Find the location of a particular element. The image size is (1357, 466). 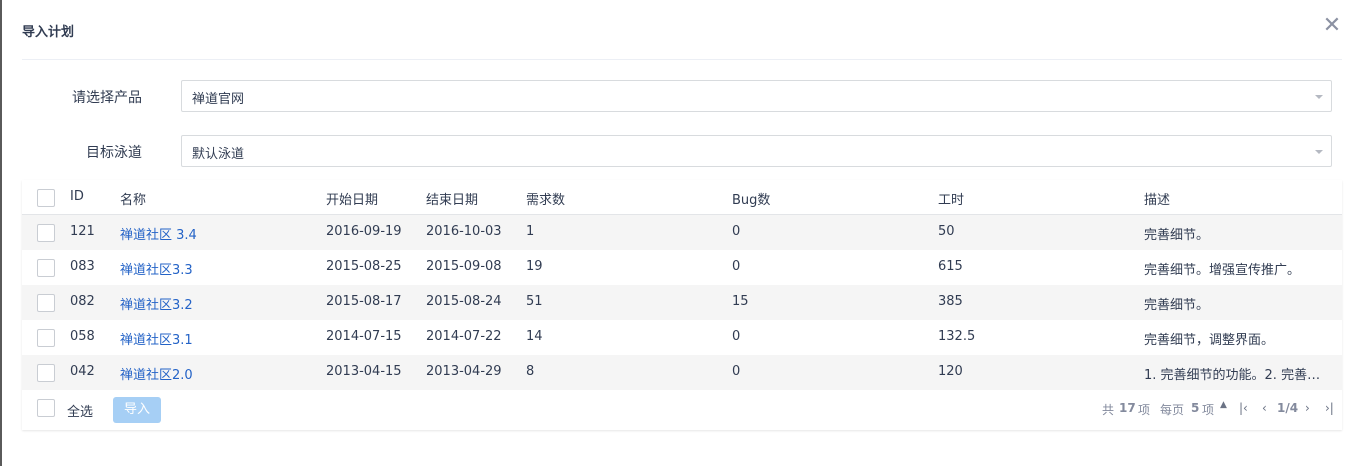

cell-end: 2015-09-08 is located at coordinates (464, 266).